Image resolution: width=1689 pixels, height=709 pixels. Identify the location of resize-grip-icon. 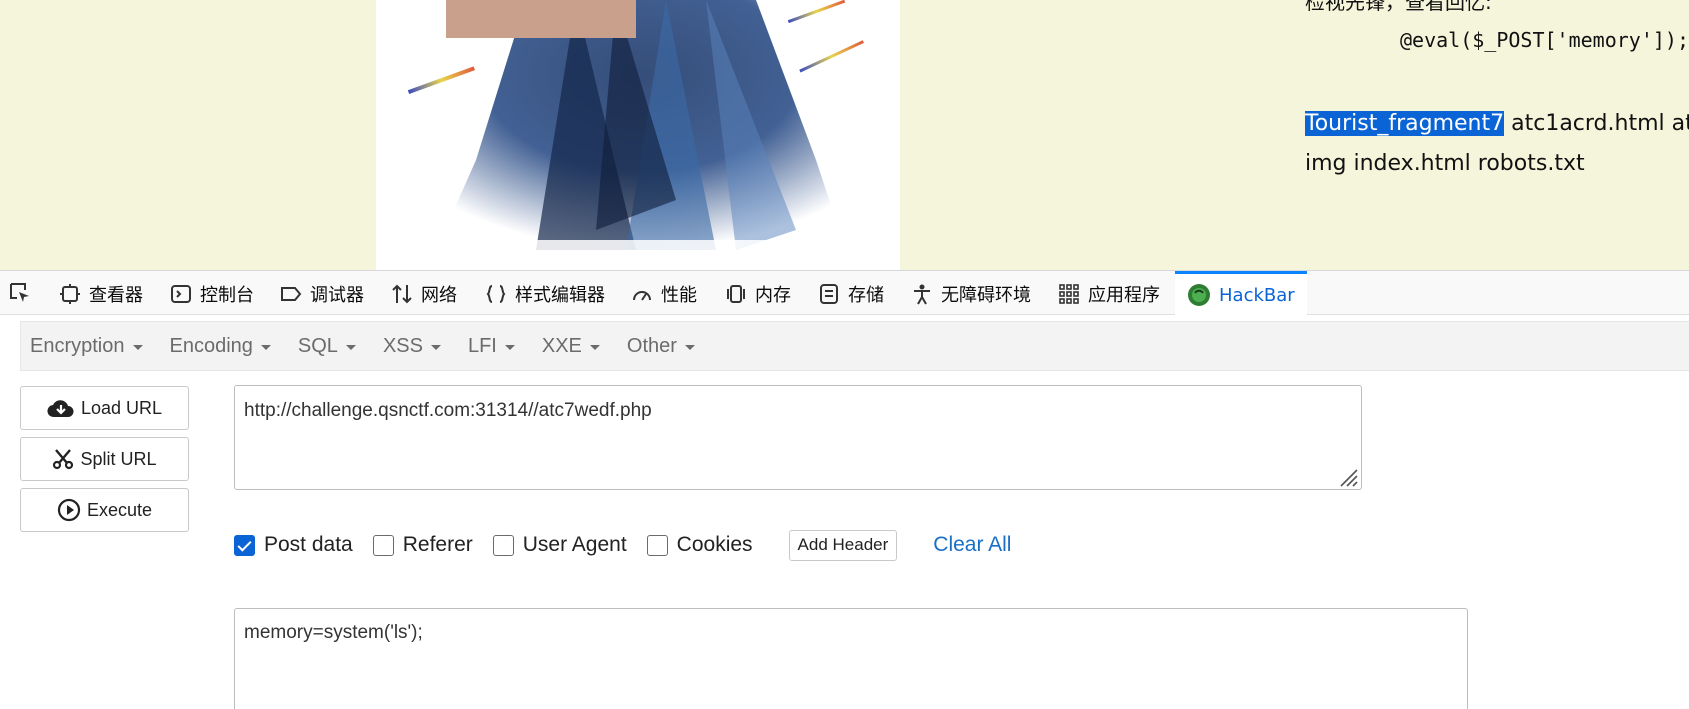
(1347, 476).